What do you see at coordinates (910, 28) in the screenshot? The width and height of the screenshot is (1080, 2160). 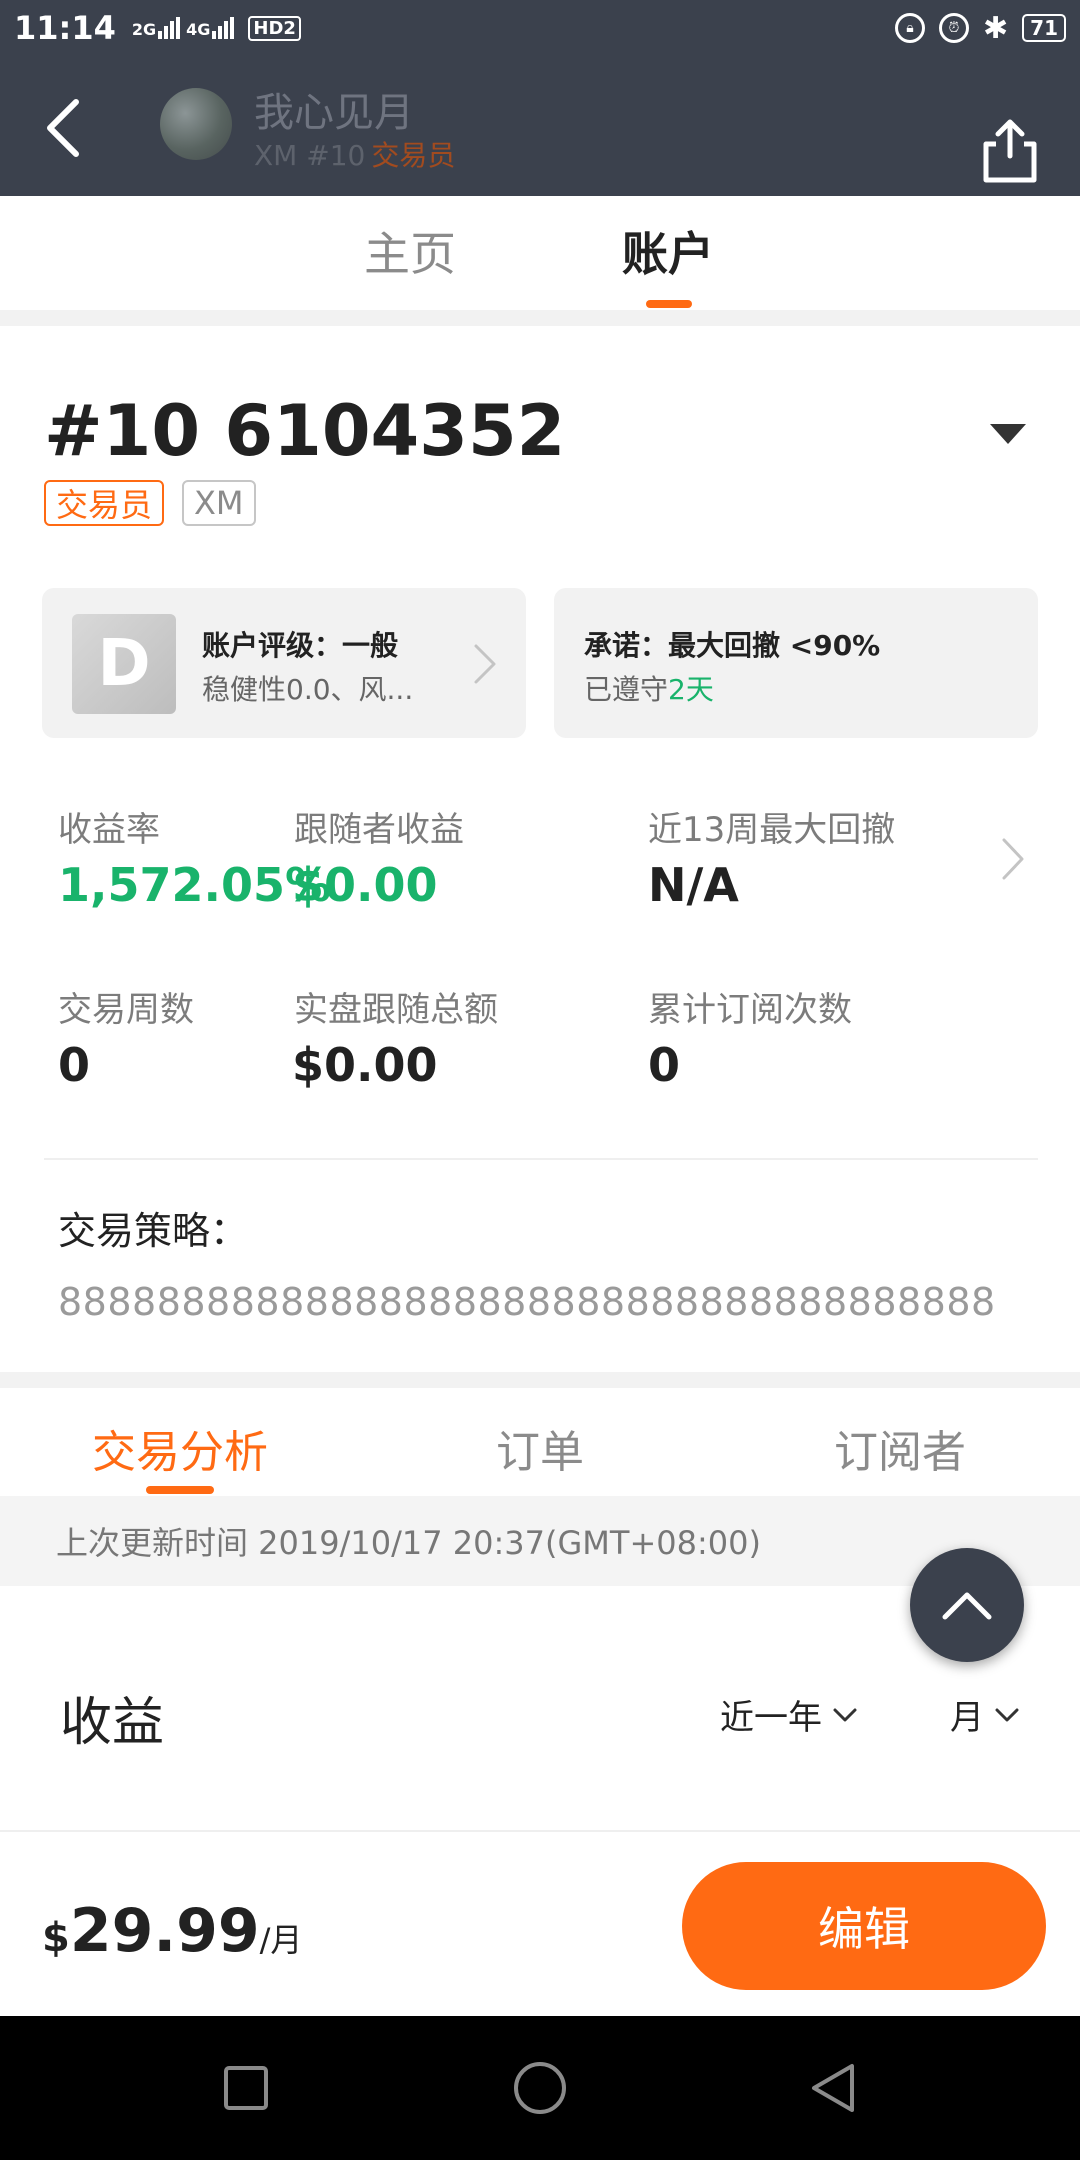 I see `lock-rotation-icon: 🔒︎` at bounding box center [910, 28].